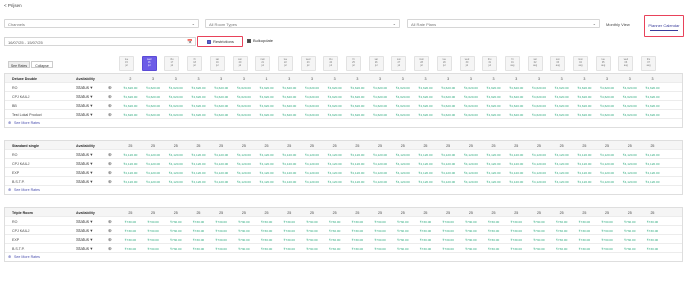 The image size is (688, 287). I want to click on date-header-cell: mon 21 jul, so click(263, 63).